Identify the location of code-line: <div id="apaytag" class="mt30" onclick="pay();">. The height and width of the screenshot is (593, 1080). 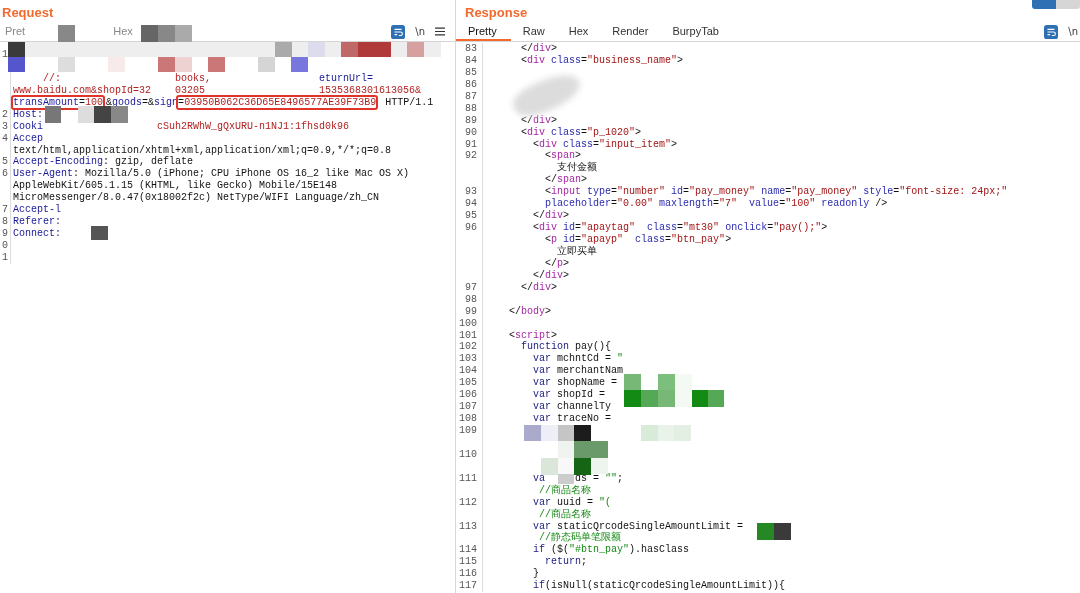
(680, 228).